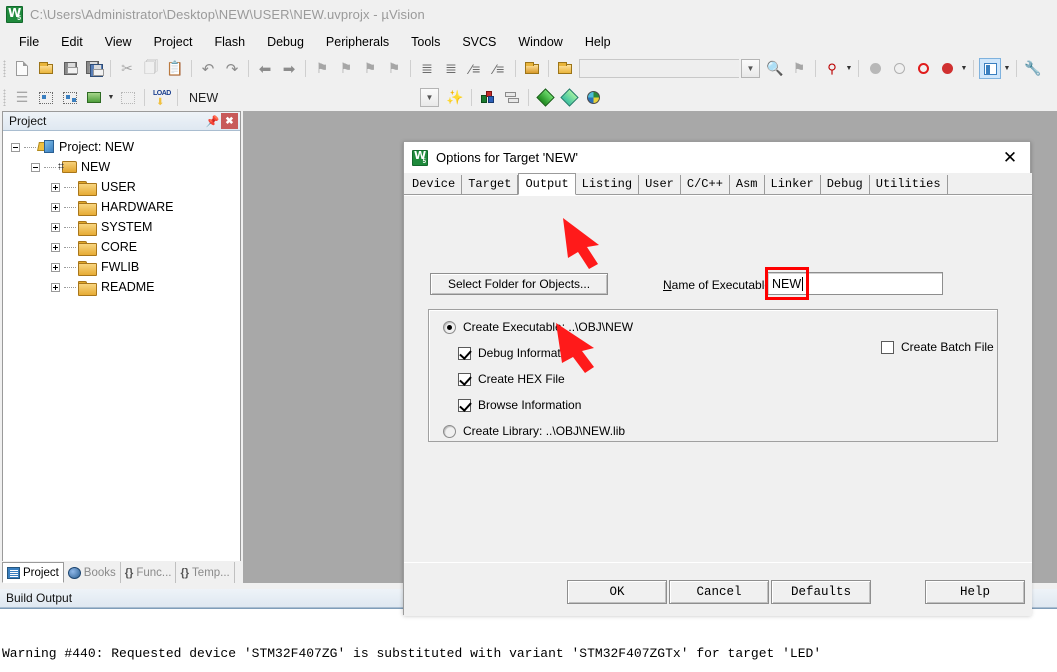  Describe the element at coordinates (29, 42) in the screenshot. I see `menu-file: File` at that location.